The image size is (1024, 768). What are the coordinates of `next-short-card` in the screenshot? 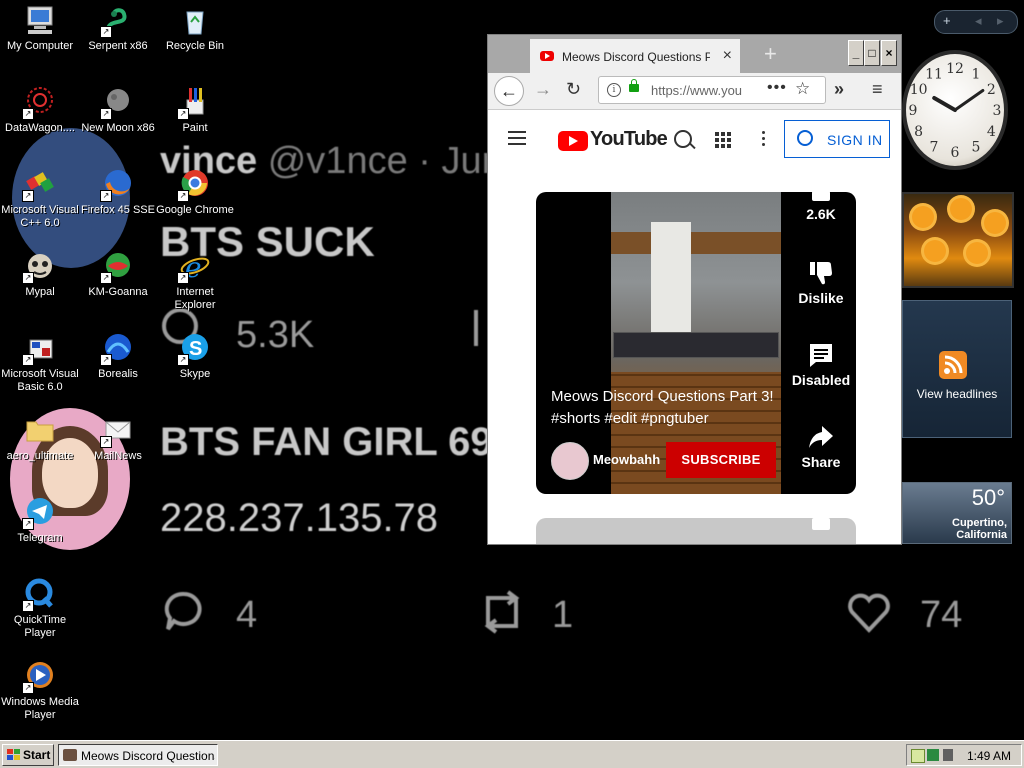 It's located at (696, 531).